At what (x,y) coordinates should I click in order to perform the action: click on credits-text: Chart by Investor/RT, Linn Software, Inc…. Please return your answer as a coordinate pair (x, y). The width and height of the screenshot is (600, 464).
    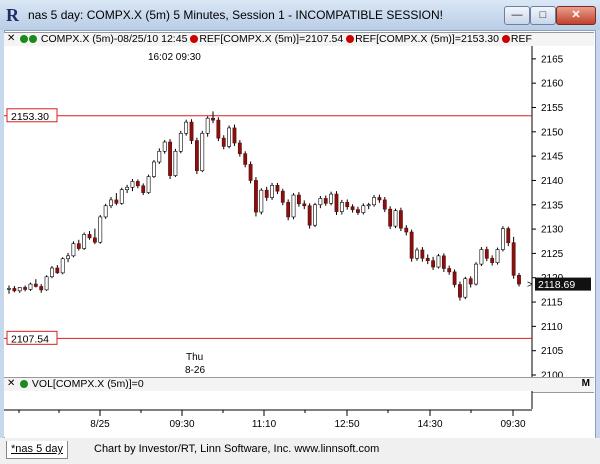
    Looking at the image, I should click on (237, 449).